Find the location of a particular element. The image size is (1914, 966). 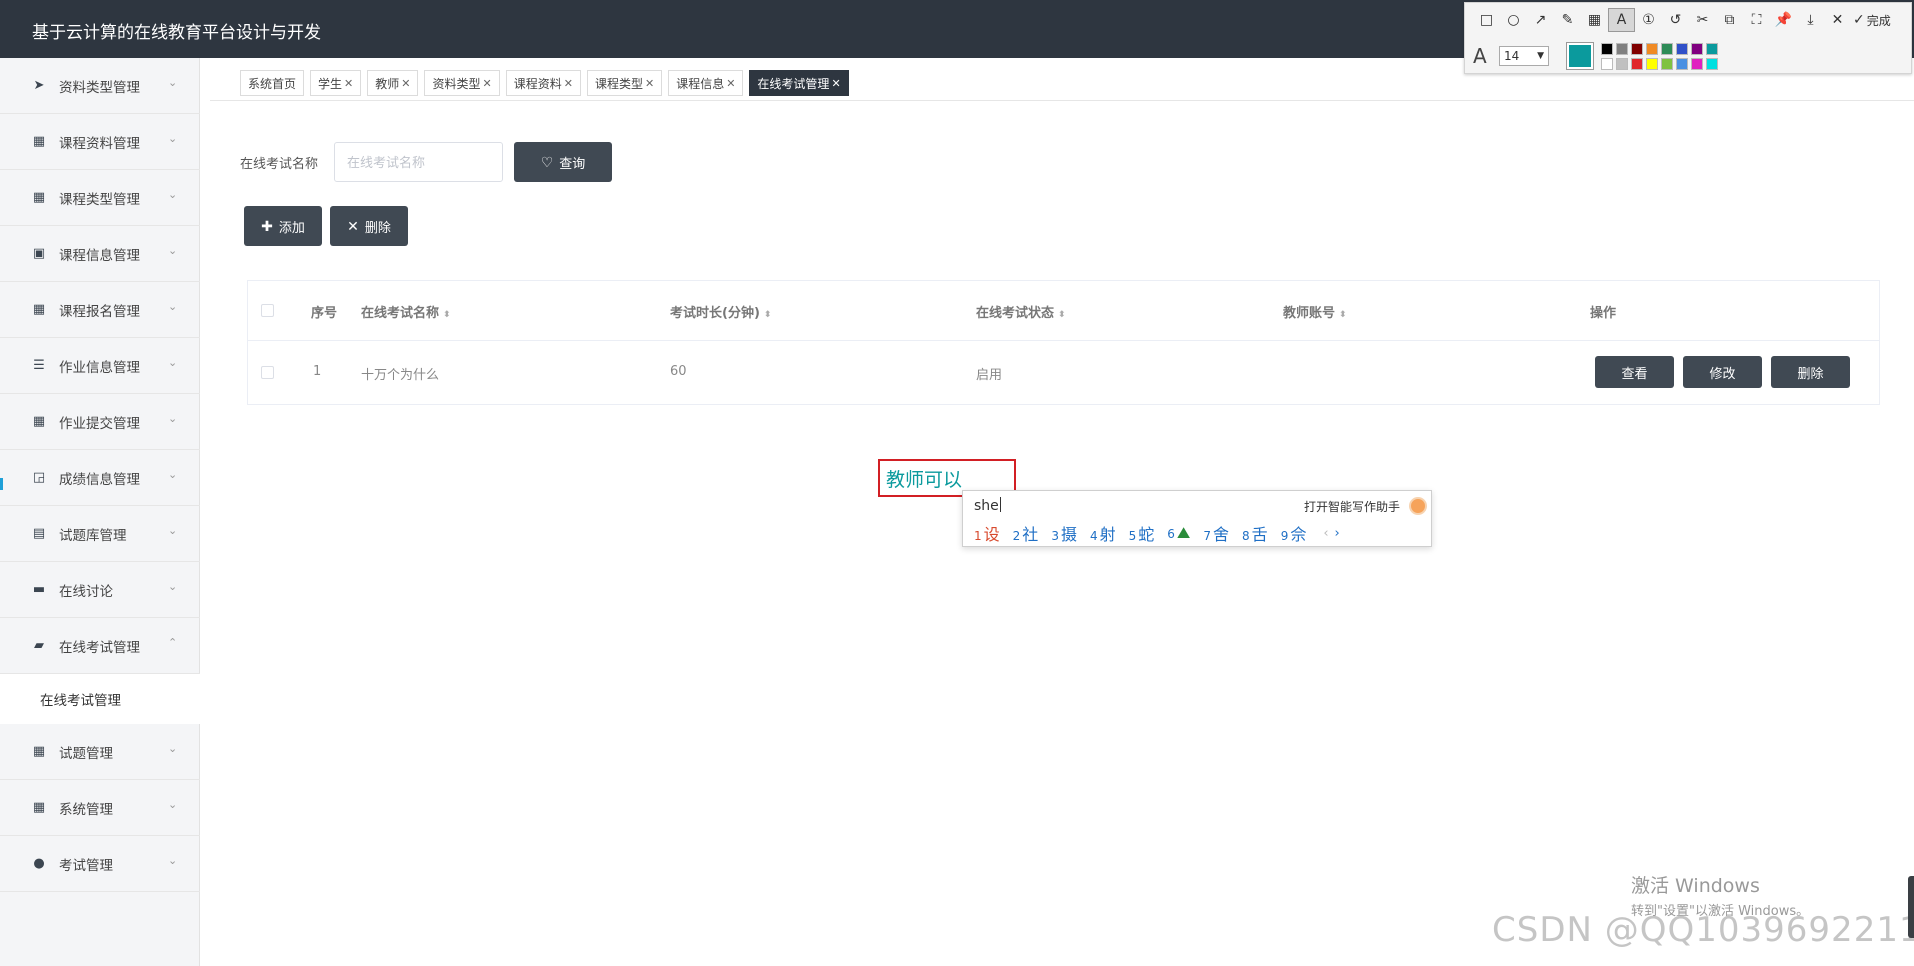

fullscreen-icon: ⛶ is located at coordinates (1756, 20).